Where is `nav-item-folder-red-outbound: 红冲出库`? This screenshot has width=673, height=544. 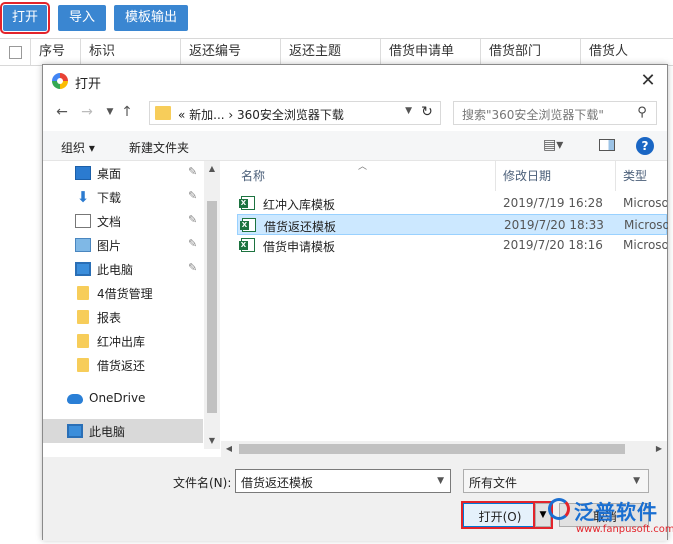
nav-item-folder-red-outbound: 红冲出库 is located at coordinates (123, 341).